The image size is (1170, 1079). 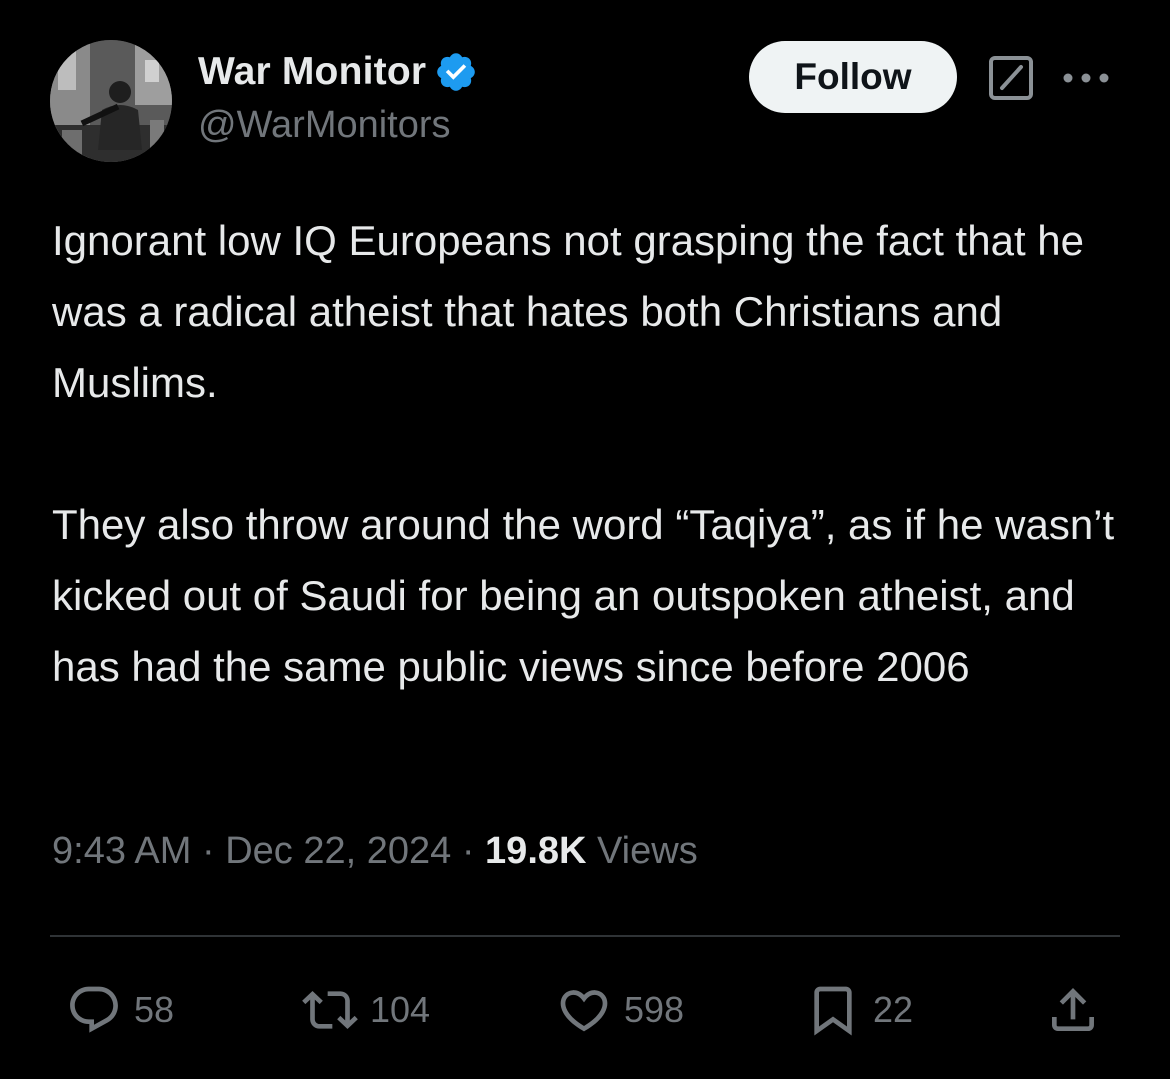 I want to click on share-icon, so click(x=1073, y=1010).